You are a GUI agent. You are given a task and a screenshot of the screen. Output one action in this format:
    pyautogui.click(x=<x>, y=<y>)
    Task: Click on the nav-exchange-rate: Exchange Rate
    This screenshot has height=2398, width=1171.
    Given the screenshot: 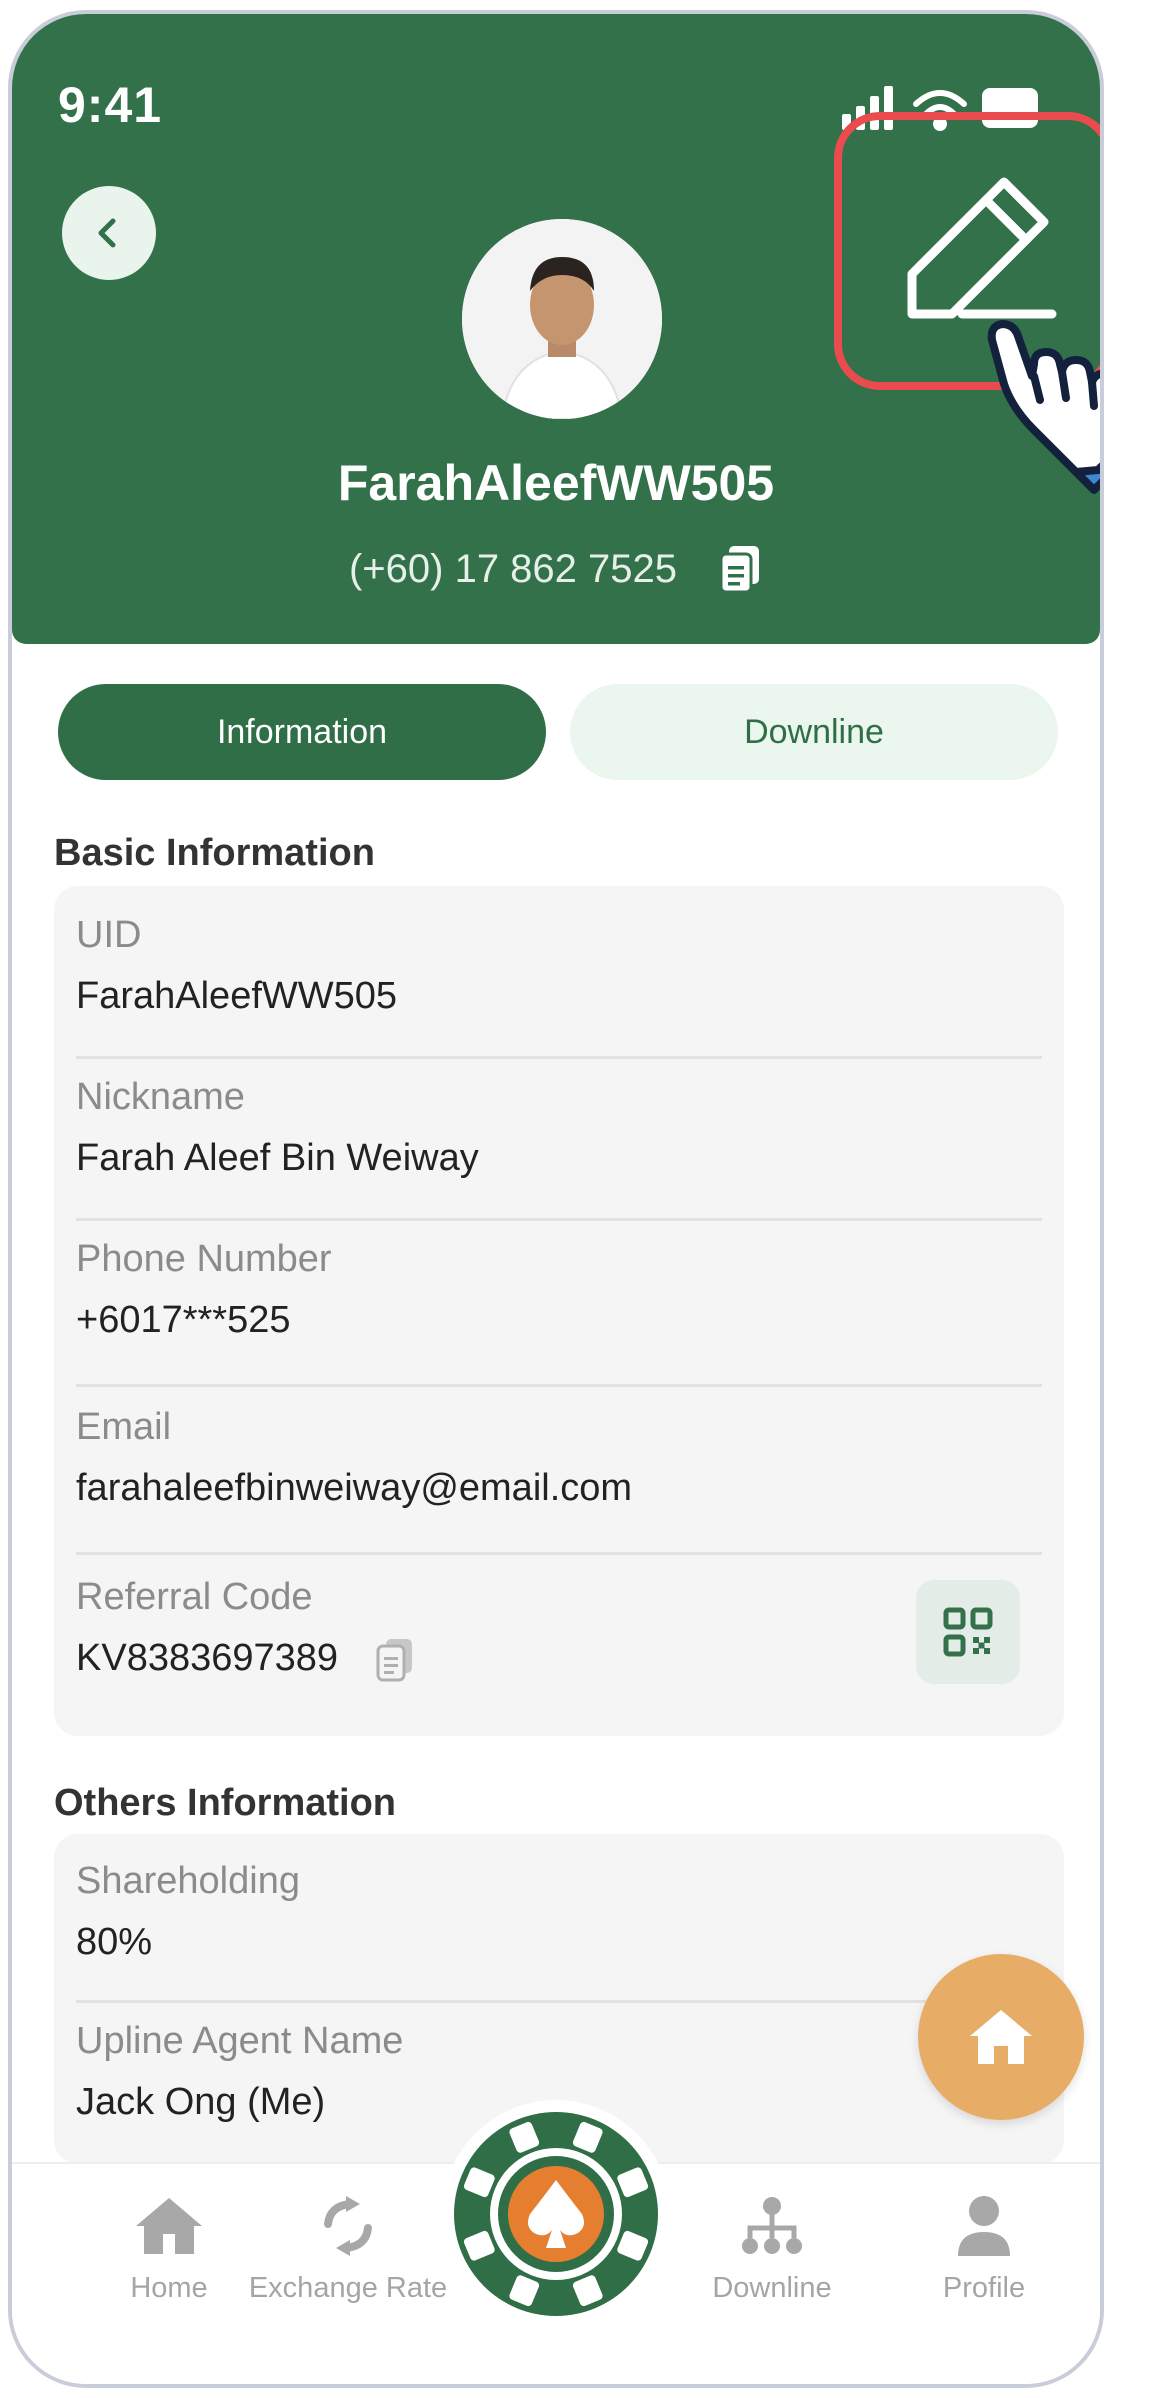 What is the action you would take?
    pyautogui.click(x=348, y=2249)
    